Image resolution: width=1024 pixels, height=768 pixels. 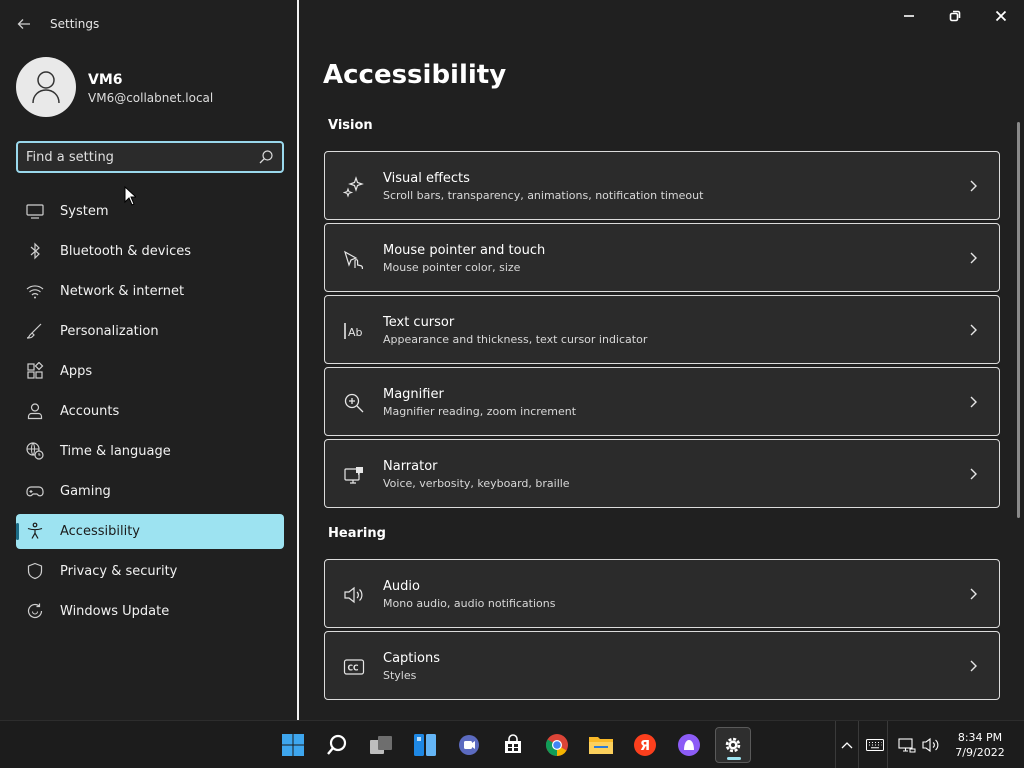 What do you see at coordinates (413, 394) in the screenshot?
I see `card-title: Magnifier` at bounding box center [413, 394].